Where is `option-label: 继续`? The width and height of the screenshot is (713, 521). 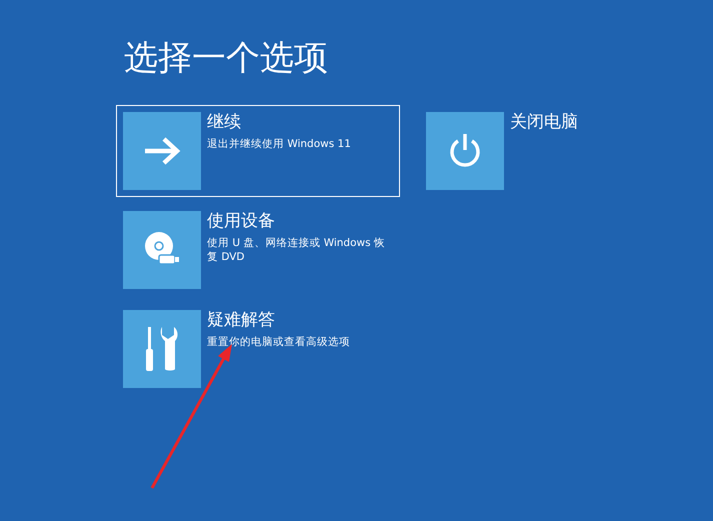
option-label: 继续 is located at coordinates (224, 122).